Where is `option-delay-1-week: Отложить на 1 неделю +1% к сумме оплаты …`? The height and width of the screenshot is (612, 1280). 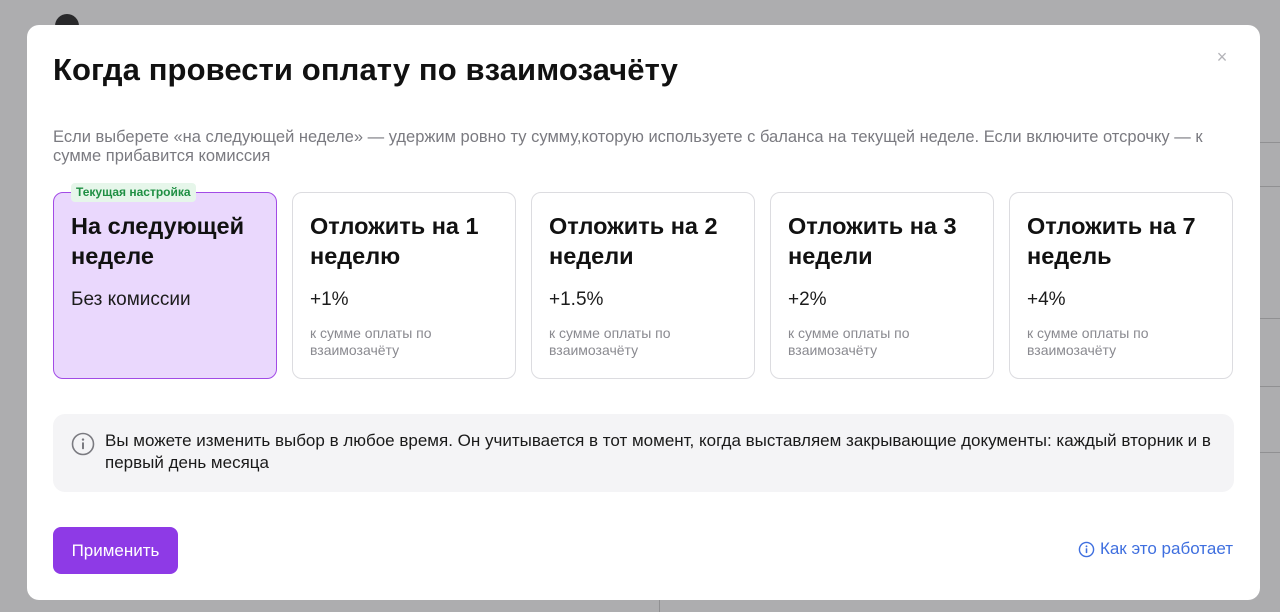
option-delay-1-week: Отложить на 1 неделю +1% к сумме оплаты … is located at coordinates (404, 285).